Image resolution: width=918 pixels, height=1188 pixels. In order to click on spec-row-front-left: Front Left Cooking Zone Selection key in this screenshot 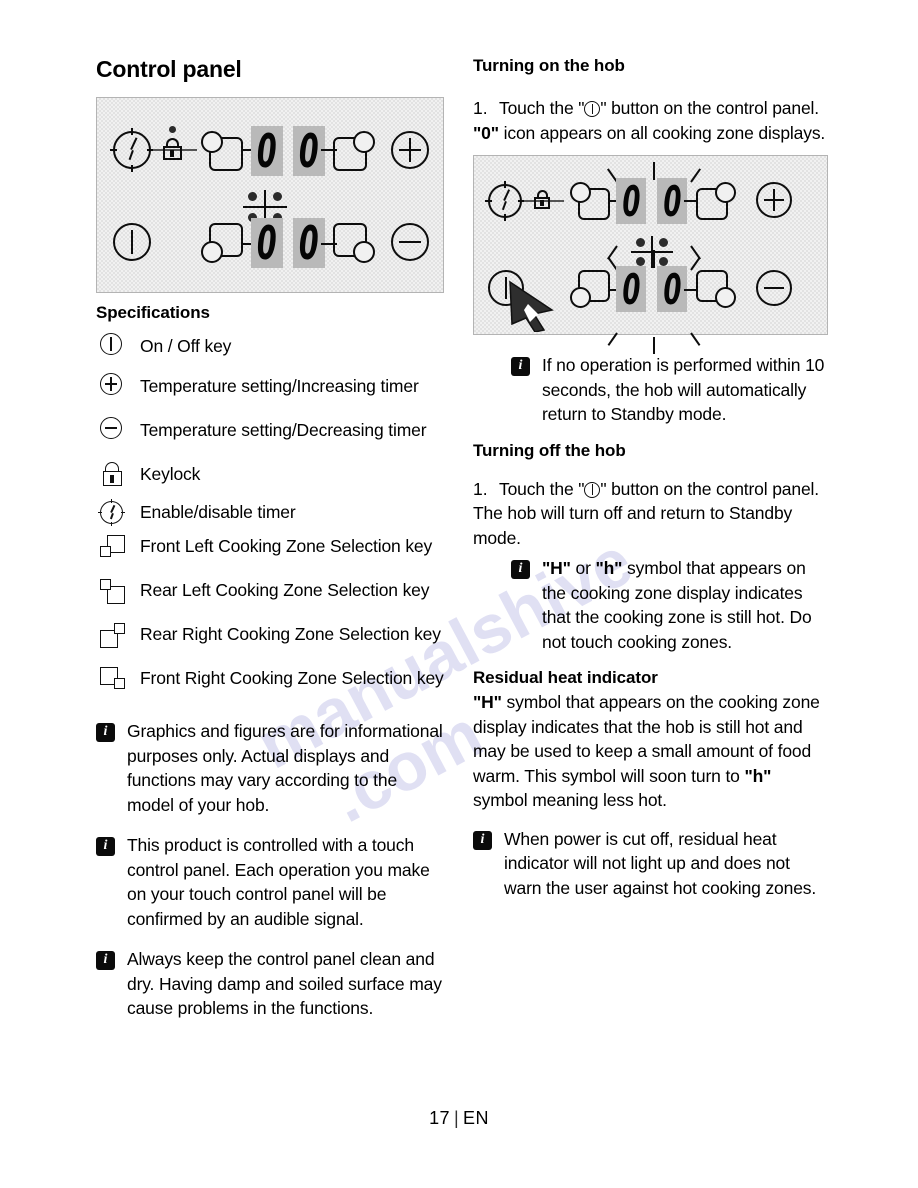, I will do `click(270, 555)`.